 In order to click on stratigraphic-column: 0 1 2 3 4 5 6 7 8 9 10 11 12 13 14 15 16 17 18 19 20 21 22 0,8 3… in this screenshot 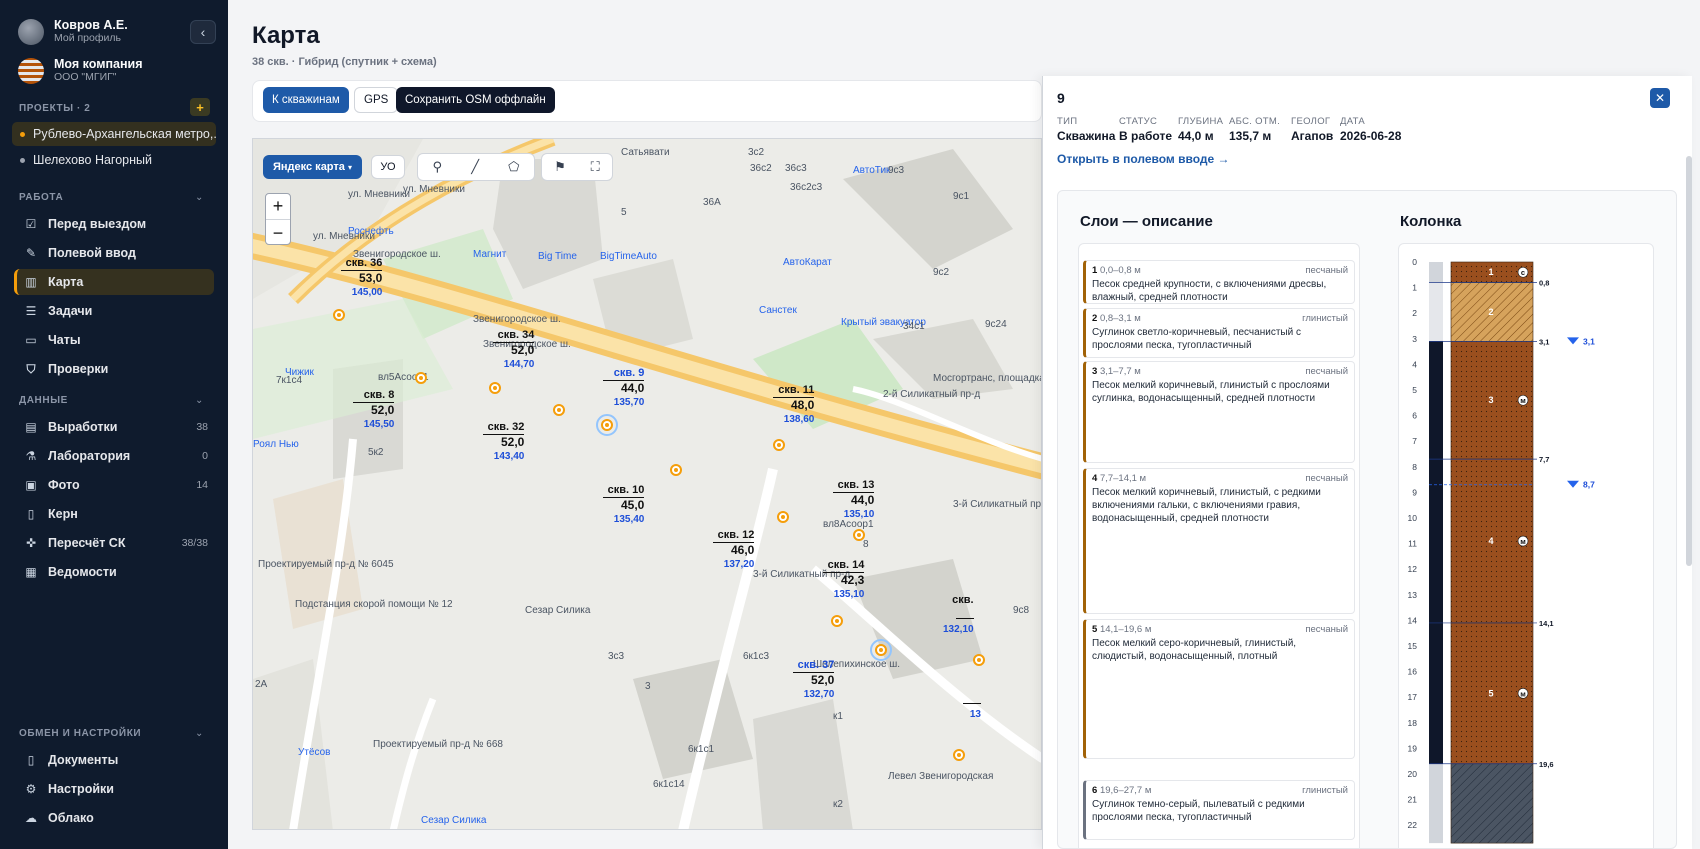, I will do `click(1526, 545)`.